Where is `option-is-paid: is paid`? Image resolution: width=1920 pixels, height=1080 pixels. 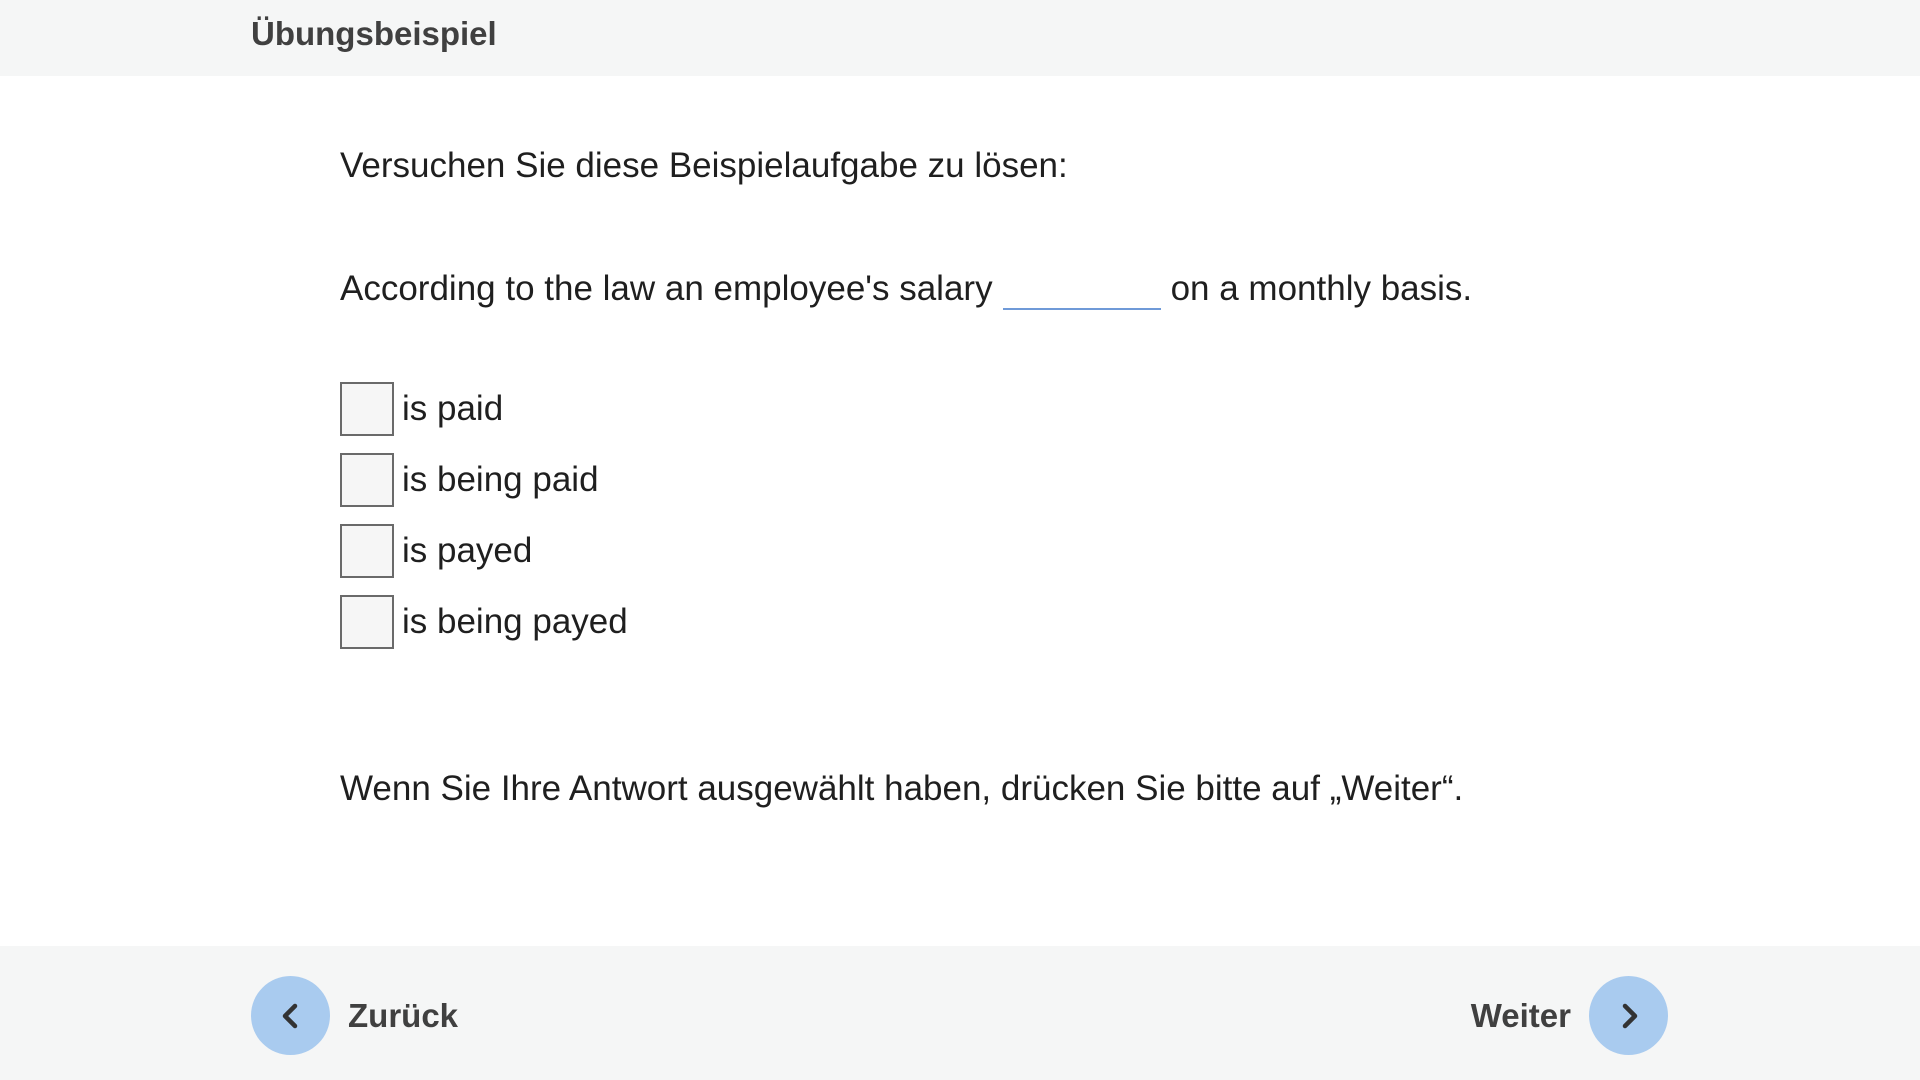 option-is-paid: is paid is located at coordinates (484, 409).